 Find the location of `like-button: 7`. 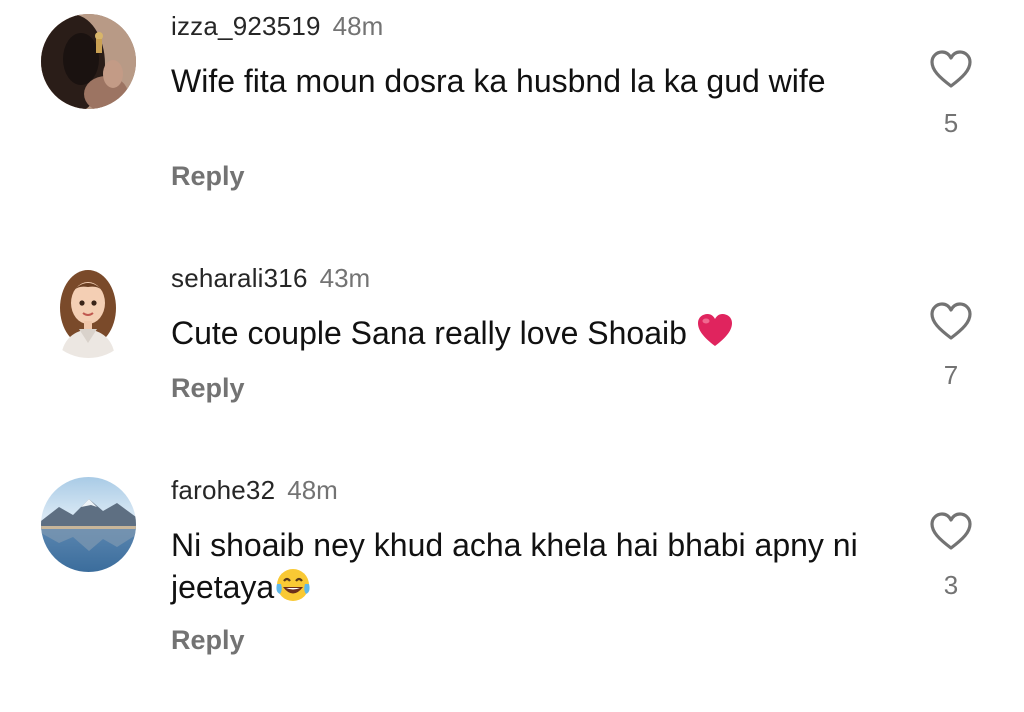

like-button: 7 is located at coordinates (951, 346).